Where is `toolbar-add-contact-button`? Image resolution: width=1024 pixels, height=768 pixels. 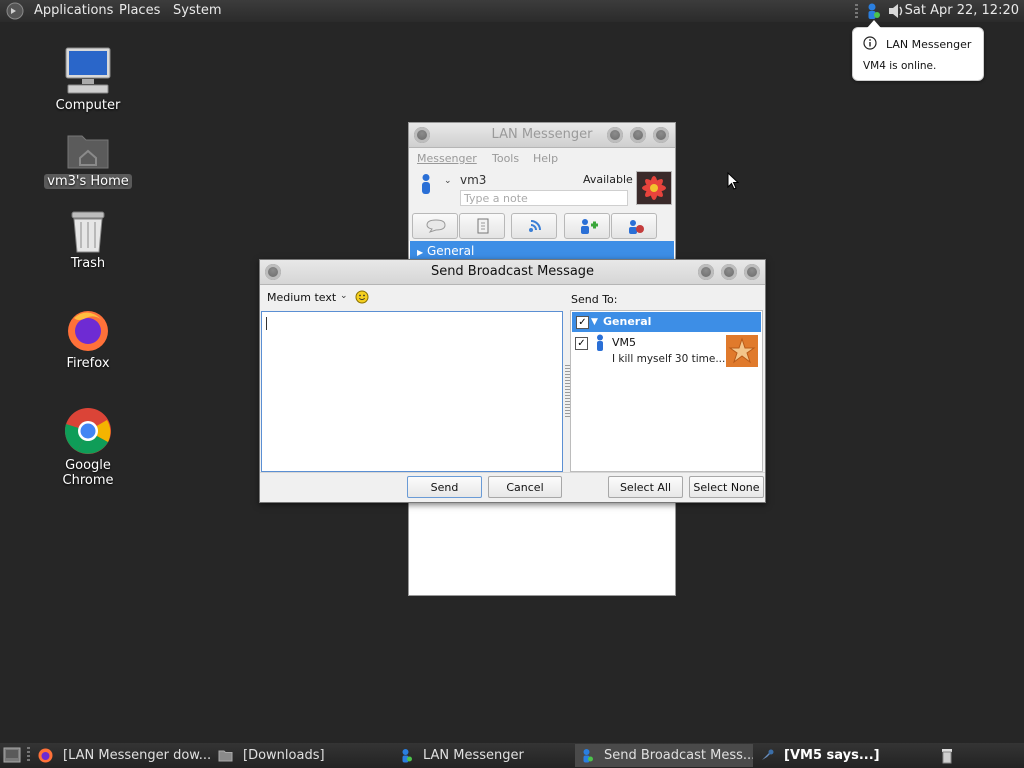
toolbar-add-contact-button is located at coordinates (587, 226).